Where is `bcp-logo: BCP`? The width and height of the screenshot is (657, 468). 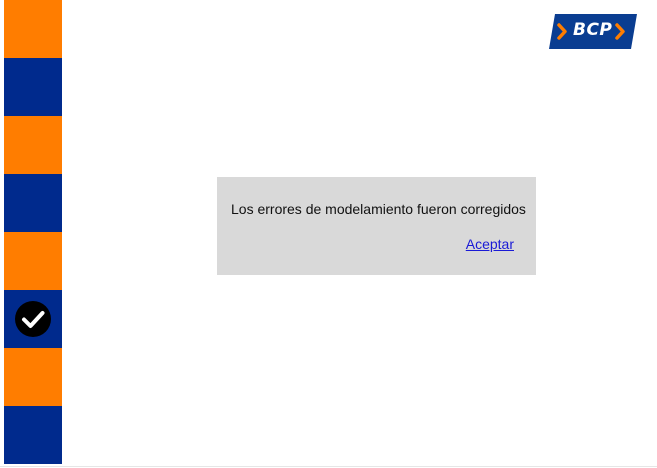 bcp-logo: BCP is located at coordinates (593, 31).